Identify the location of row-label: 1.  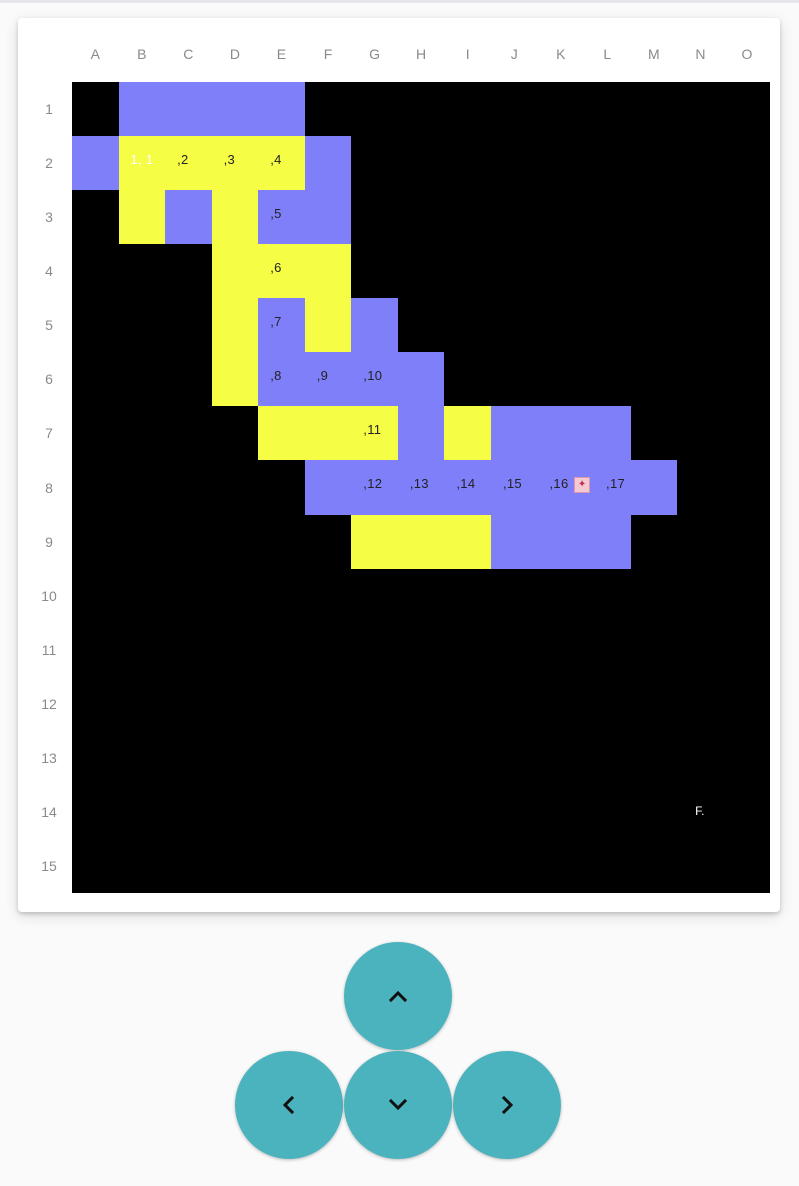
(49, 109).